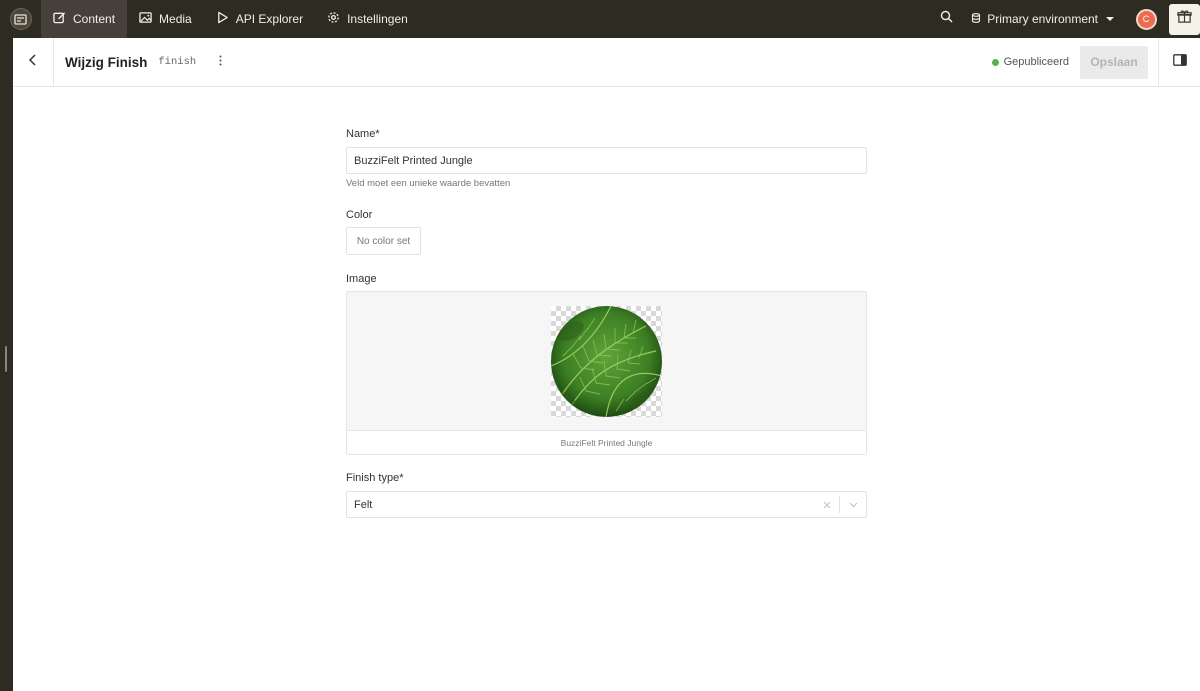  I want to click on nav-content: Content, so click(84, 19).